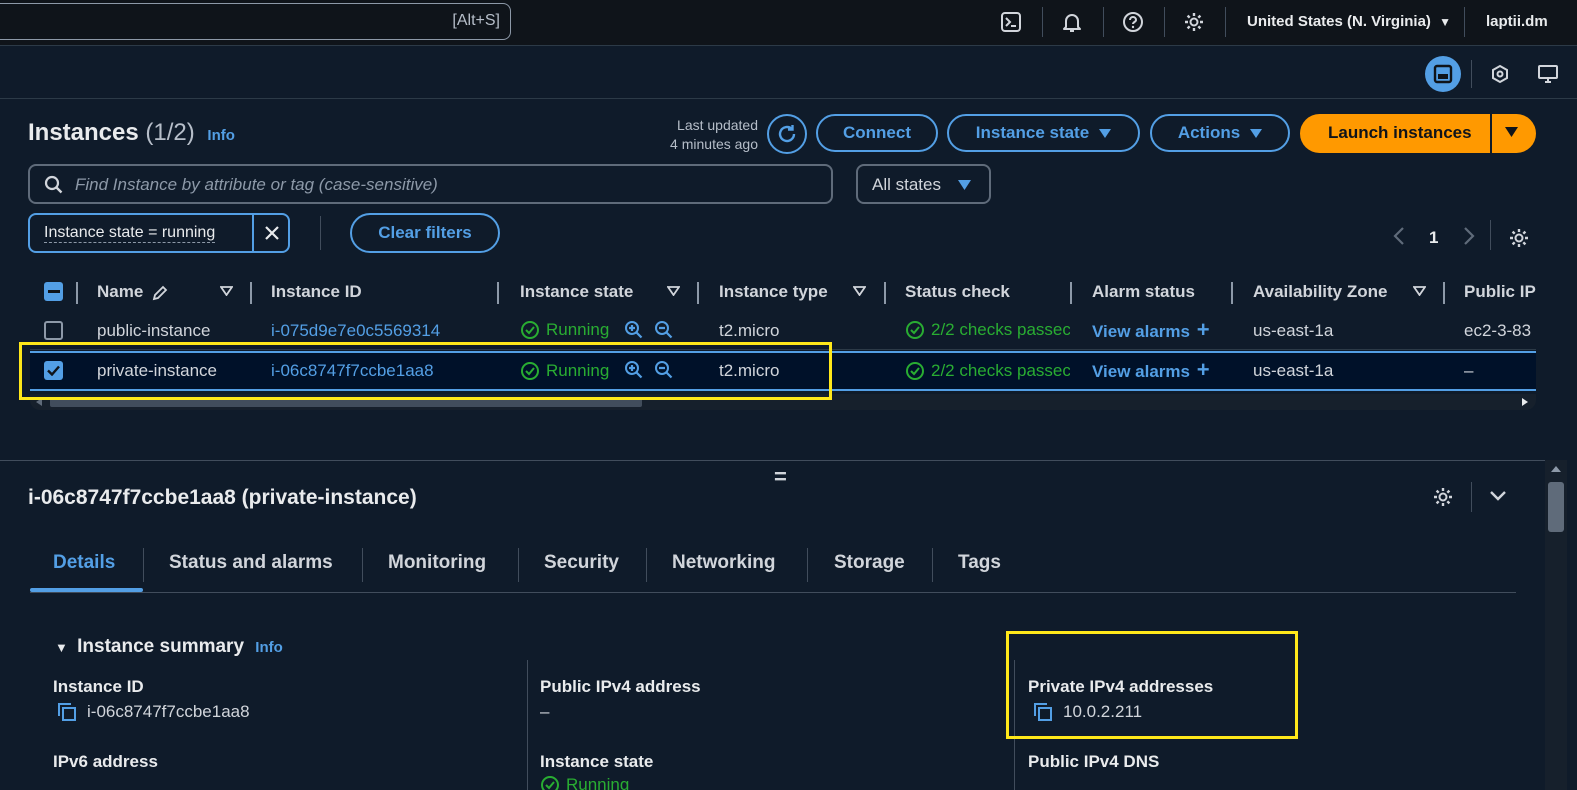 The height and width of the screenshot is (790, 1577). Describe the element at coordinates (906, 184) in the screenshot. I see `states-select-value: All states` at that location.